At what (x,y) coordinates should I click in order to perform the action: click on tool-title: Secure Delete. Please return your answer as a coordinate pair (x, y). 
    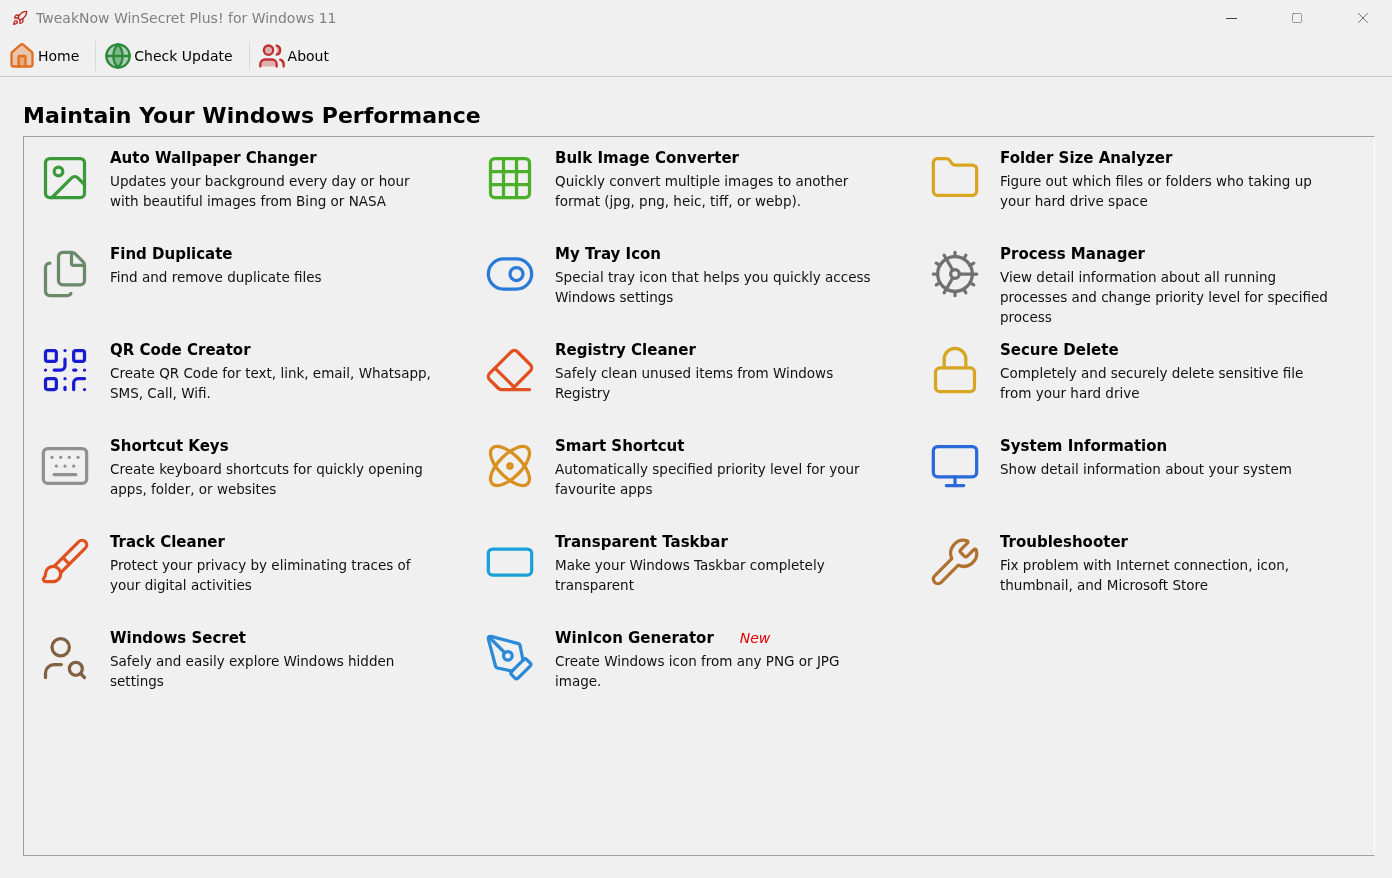
    Looking at the image, I should click on (1059, 350).